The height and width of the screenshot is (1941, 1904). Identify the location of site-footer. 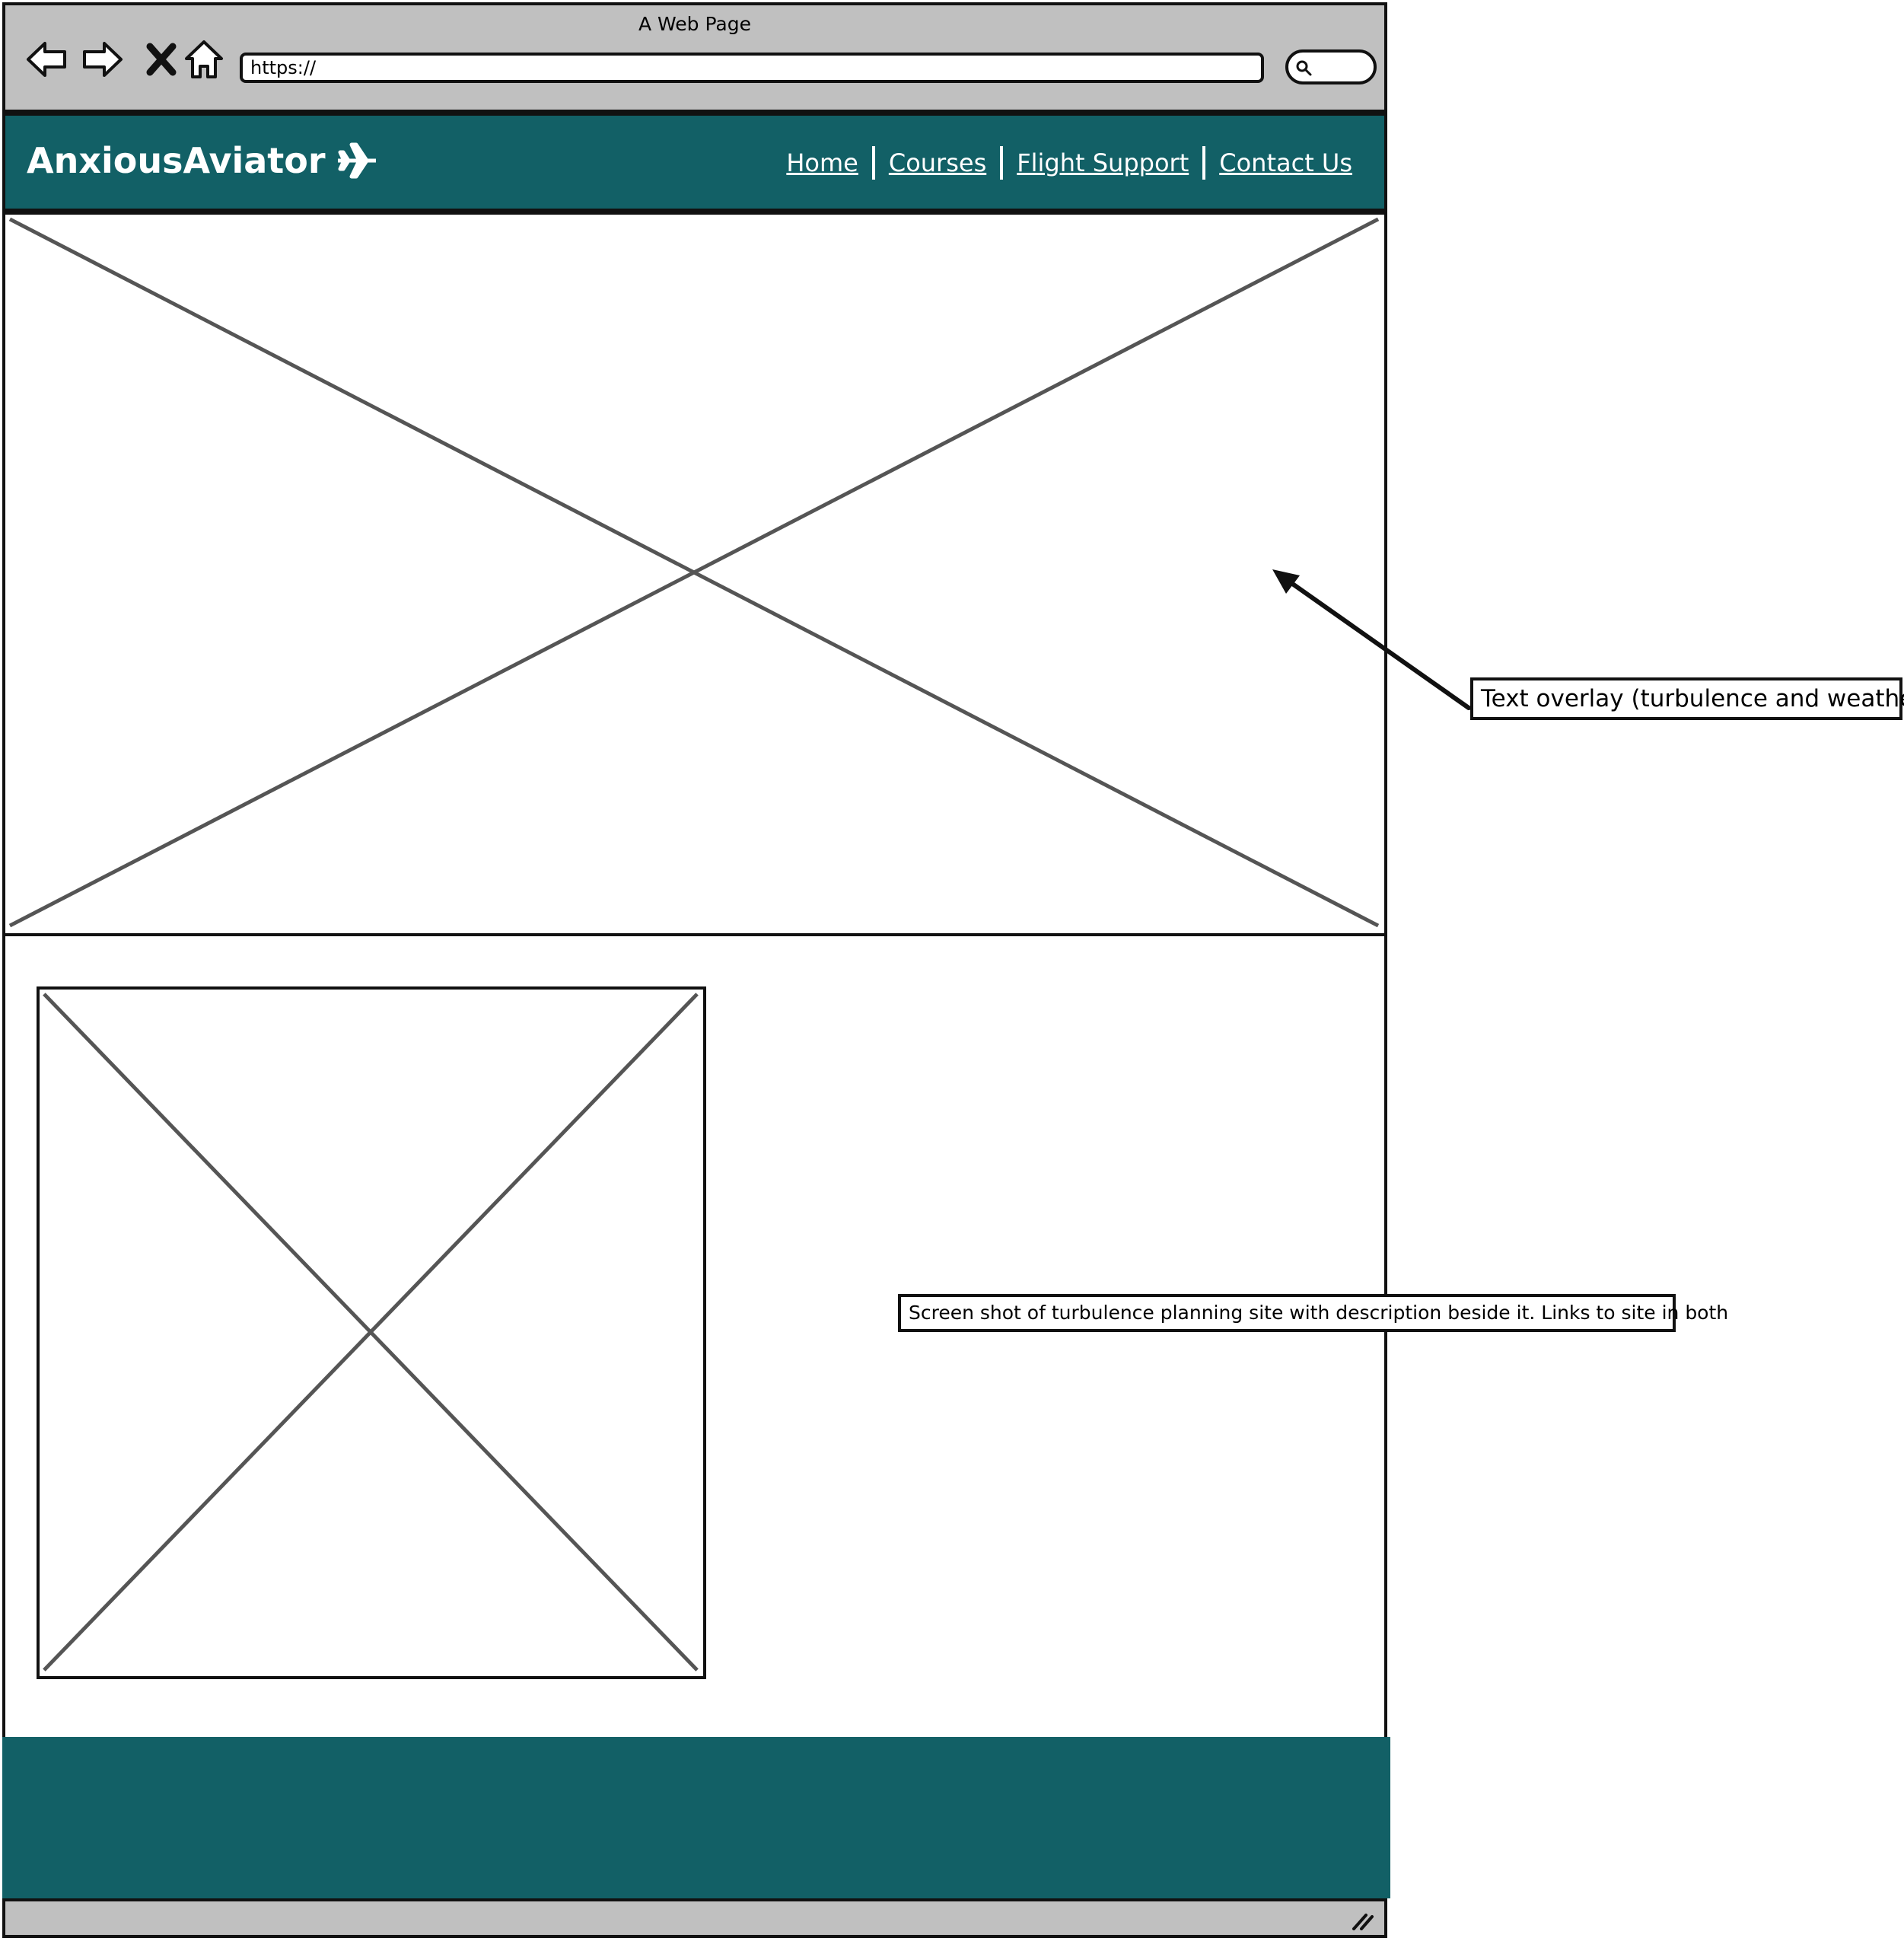
(696, 1817).